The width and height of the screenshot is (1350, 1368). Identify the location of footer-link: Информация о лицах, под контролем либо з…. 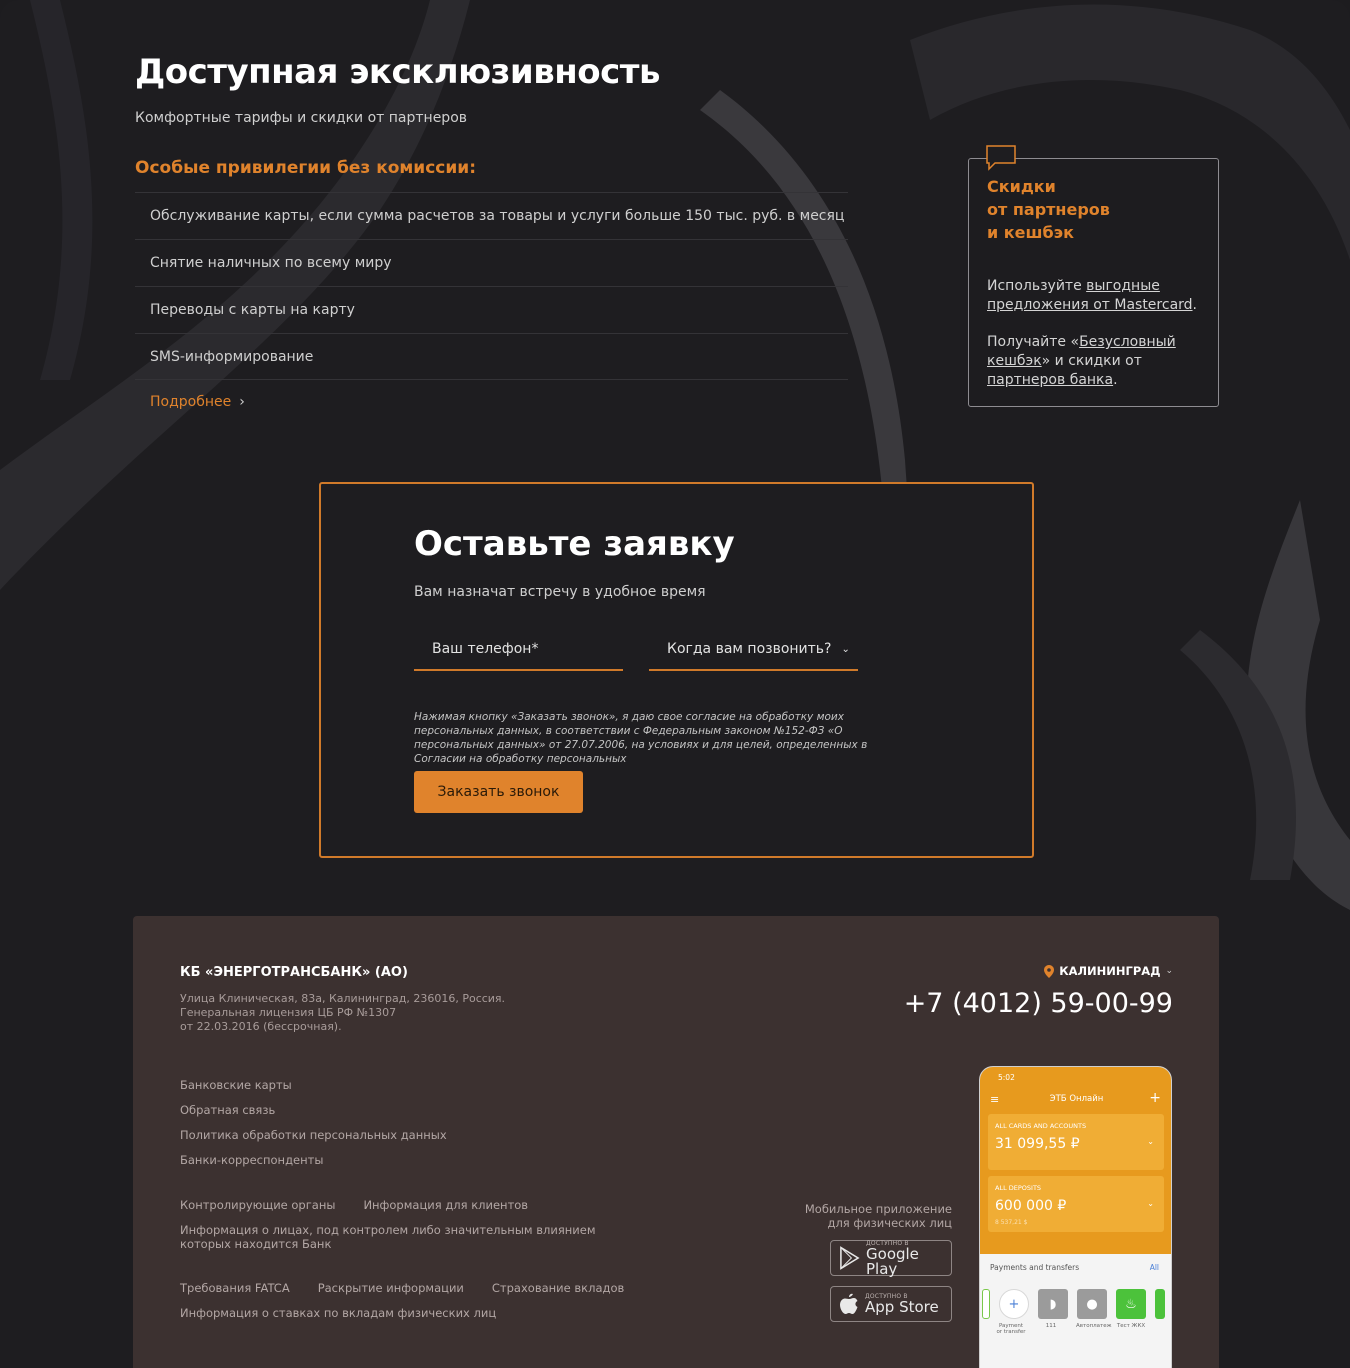
(400, 1237).